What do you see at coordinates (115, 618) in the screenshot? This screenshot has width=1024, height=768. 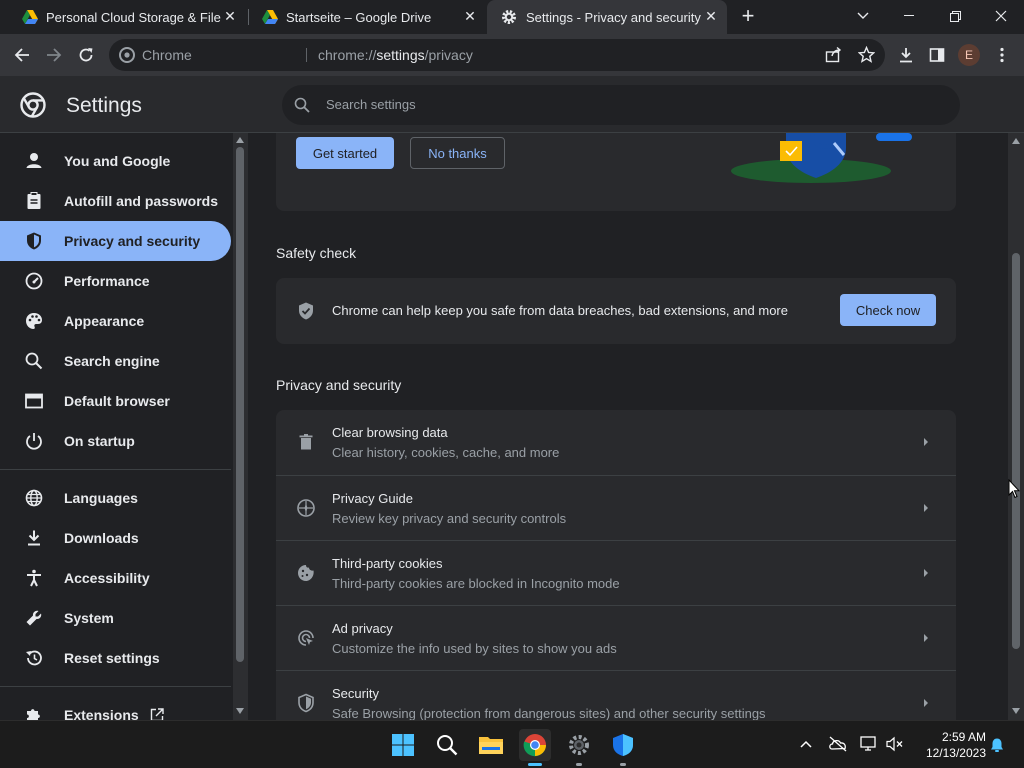 I see `sidebar-item-system: System` at bounding box center [115, 618].